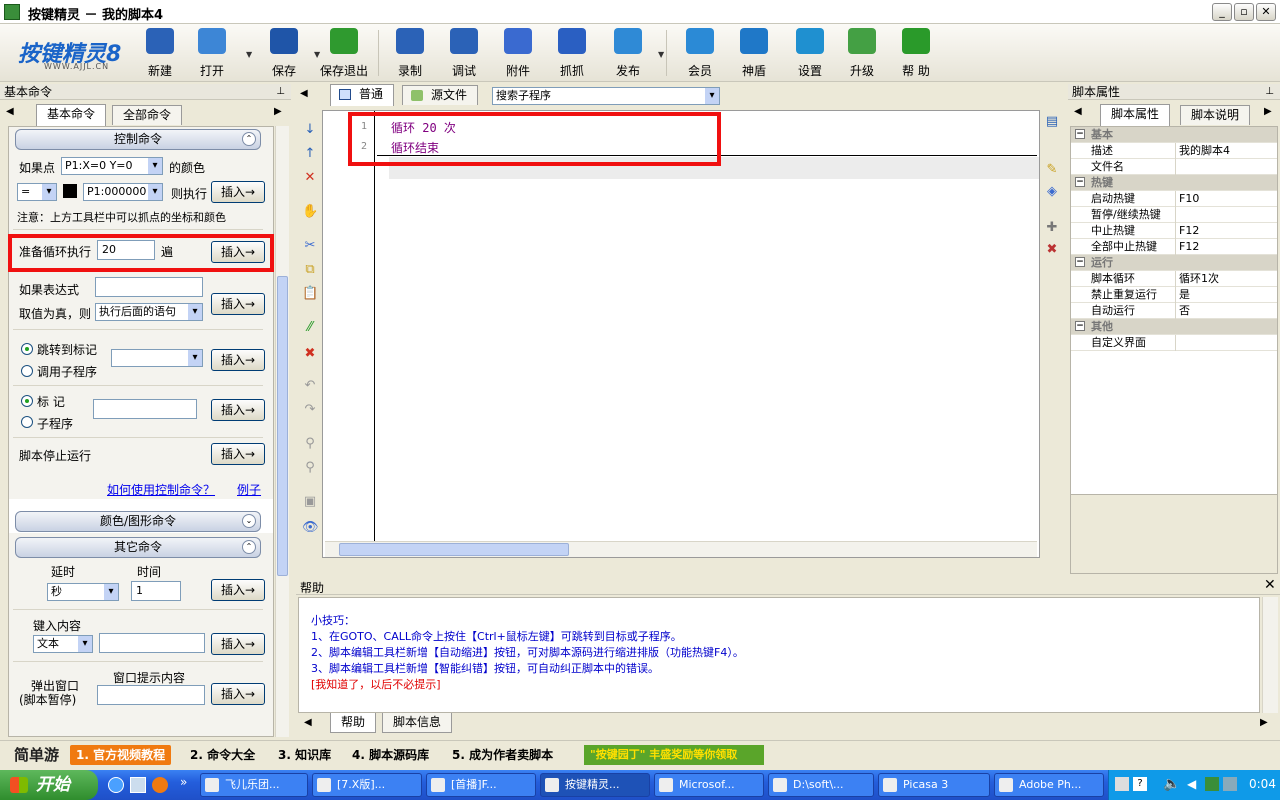  What do you see at coordinates (71, 115) in the screenshot?
I see `tab-basic-commands: 基本命令` at bounding box center [71, 115].